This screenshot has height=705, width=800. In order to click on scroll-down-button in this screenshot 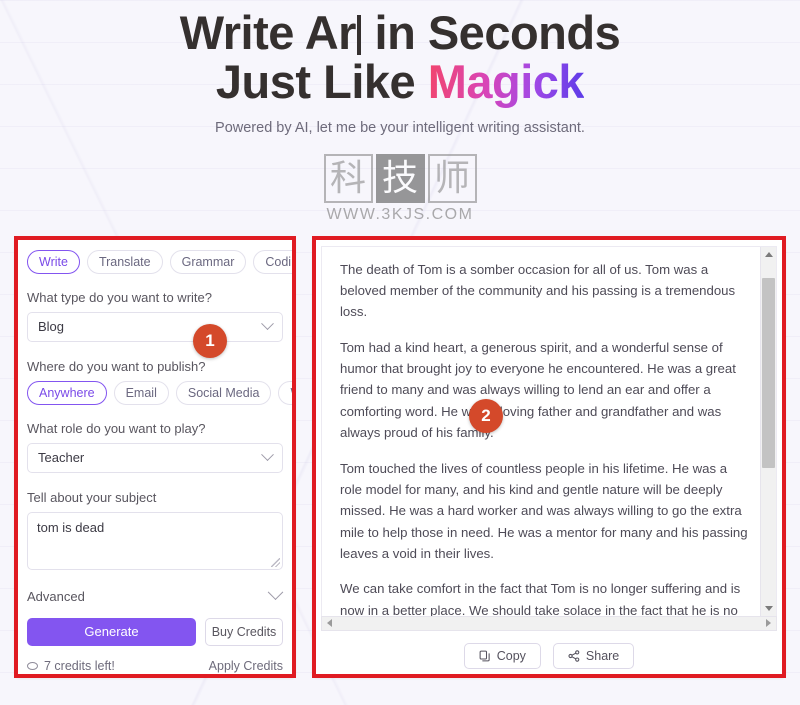, I will do `click(768, 608)`.